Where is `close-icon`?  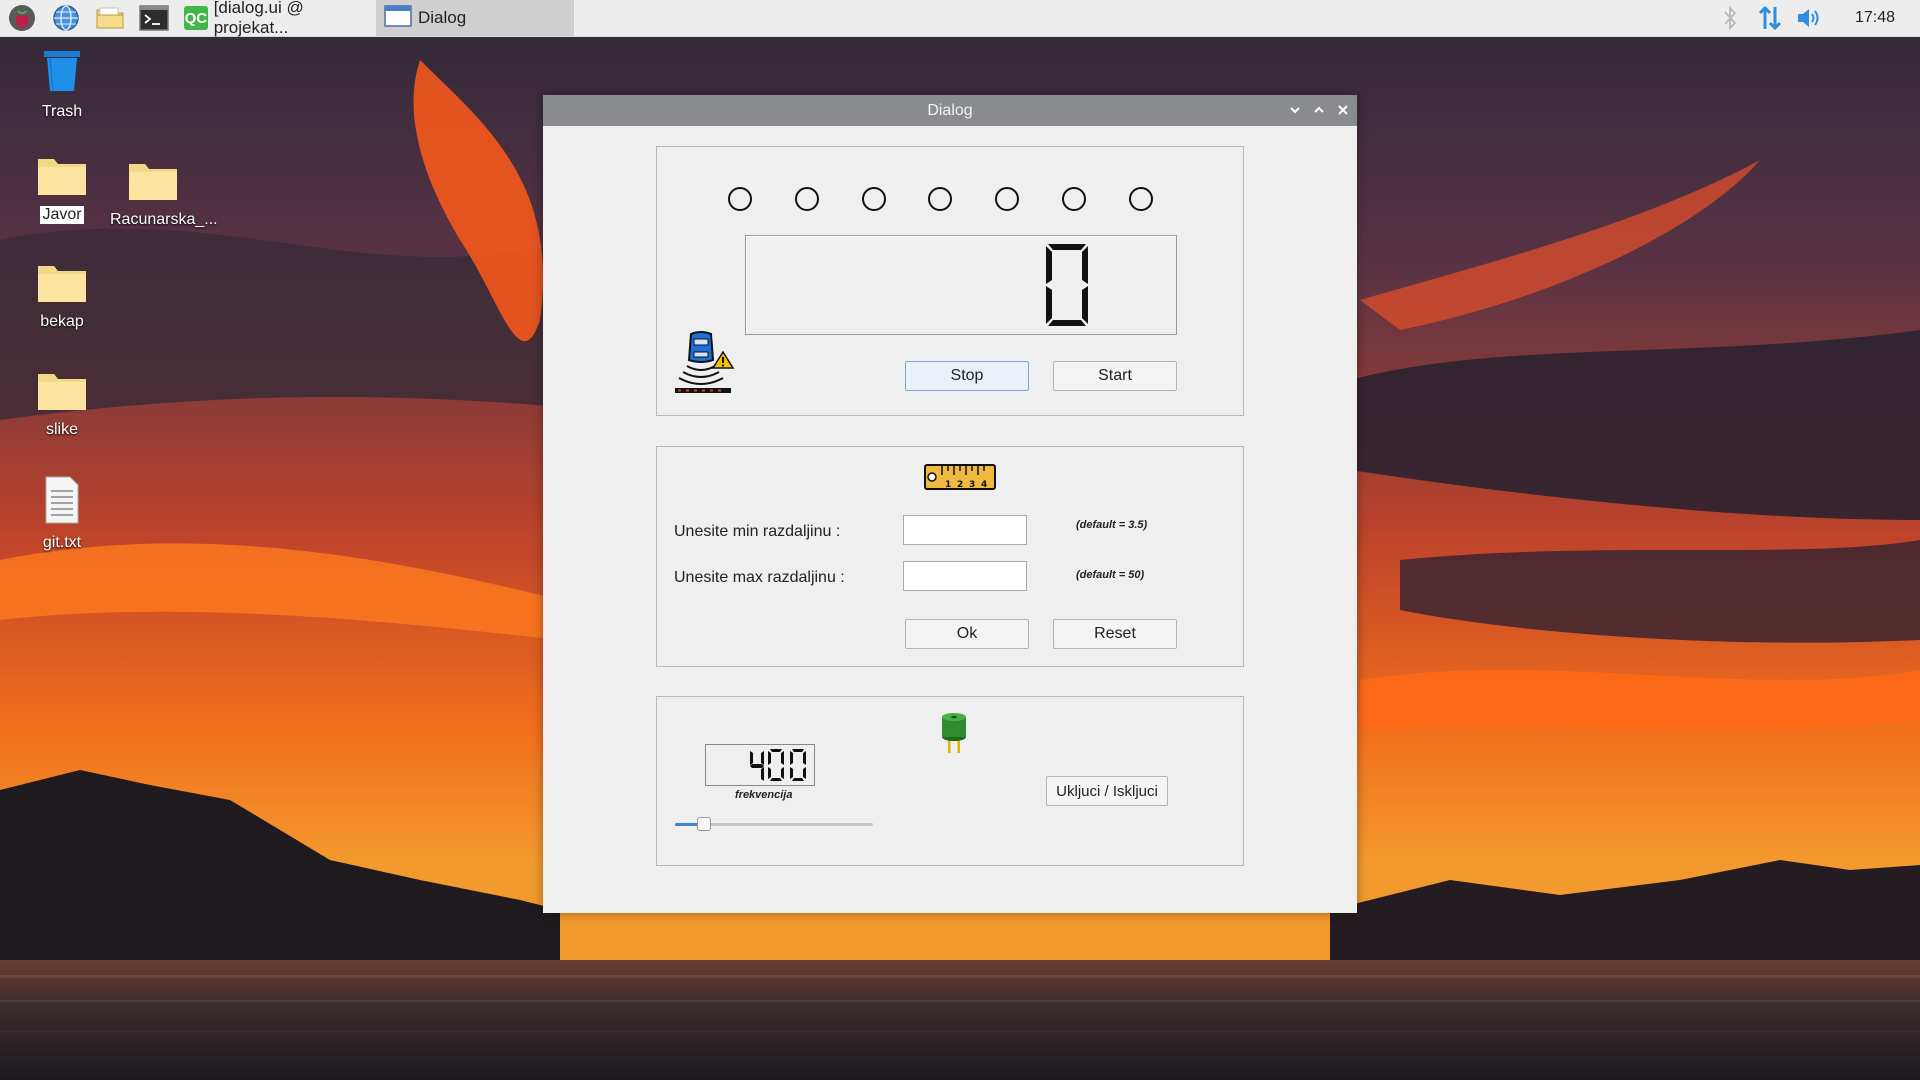 close-icon is located at coordinates (1343, 110).